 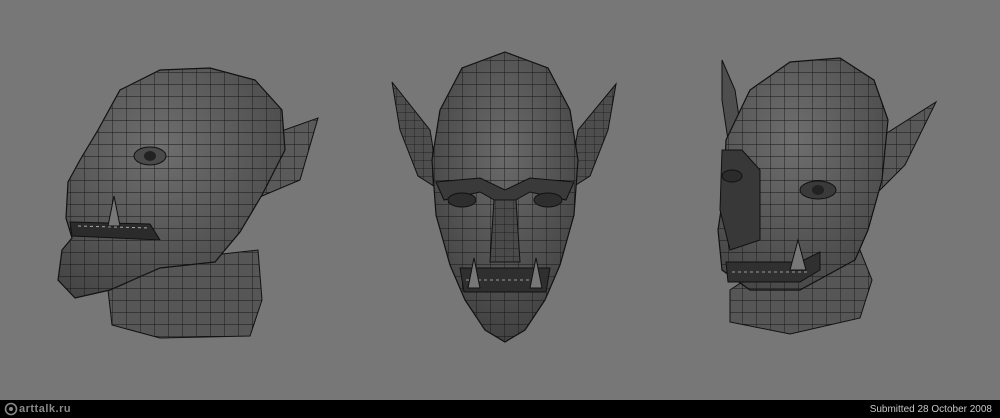 I want to click on site-logo: arttalk.ru, so click(x=35, y=409).